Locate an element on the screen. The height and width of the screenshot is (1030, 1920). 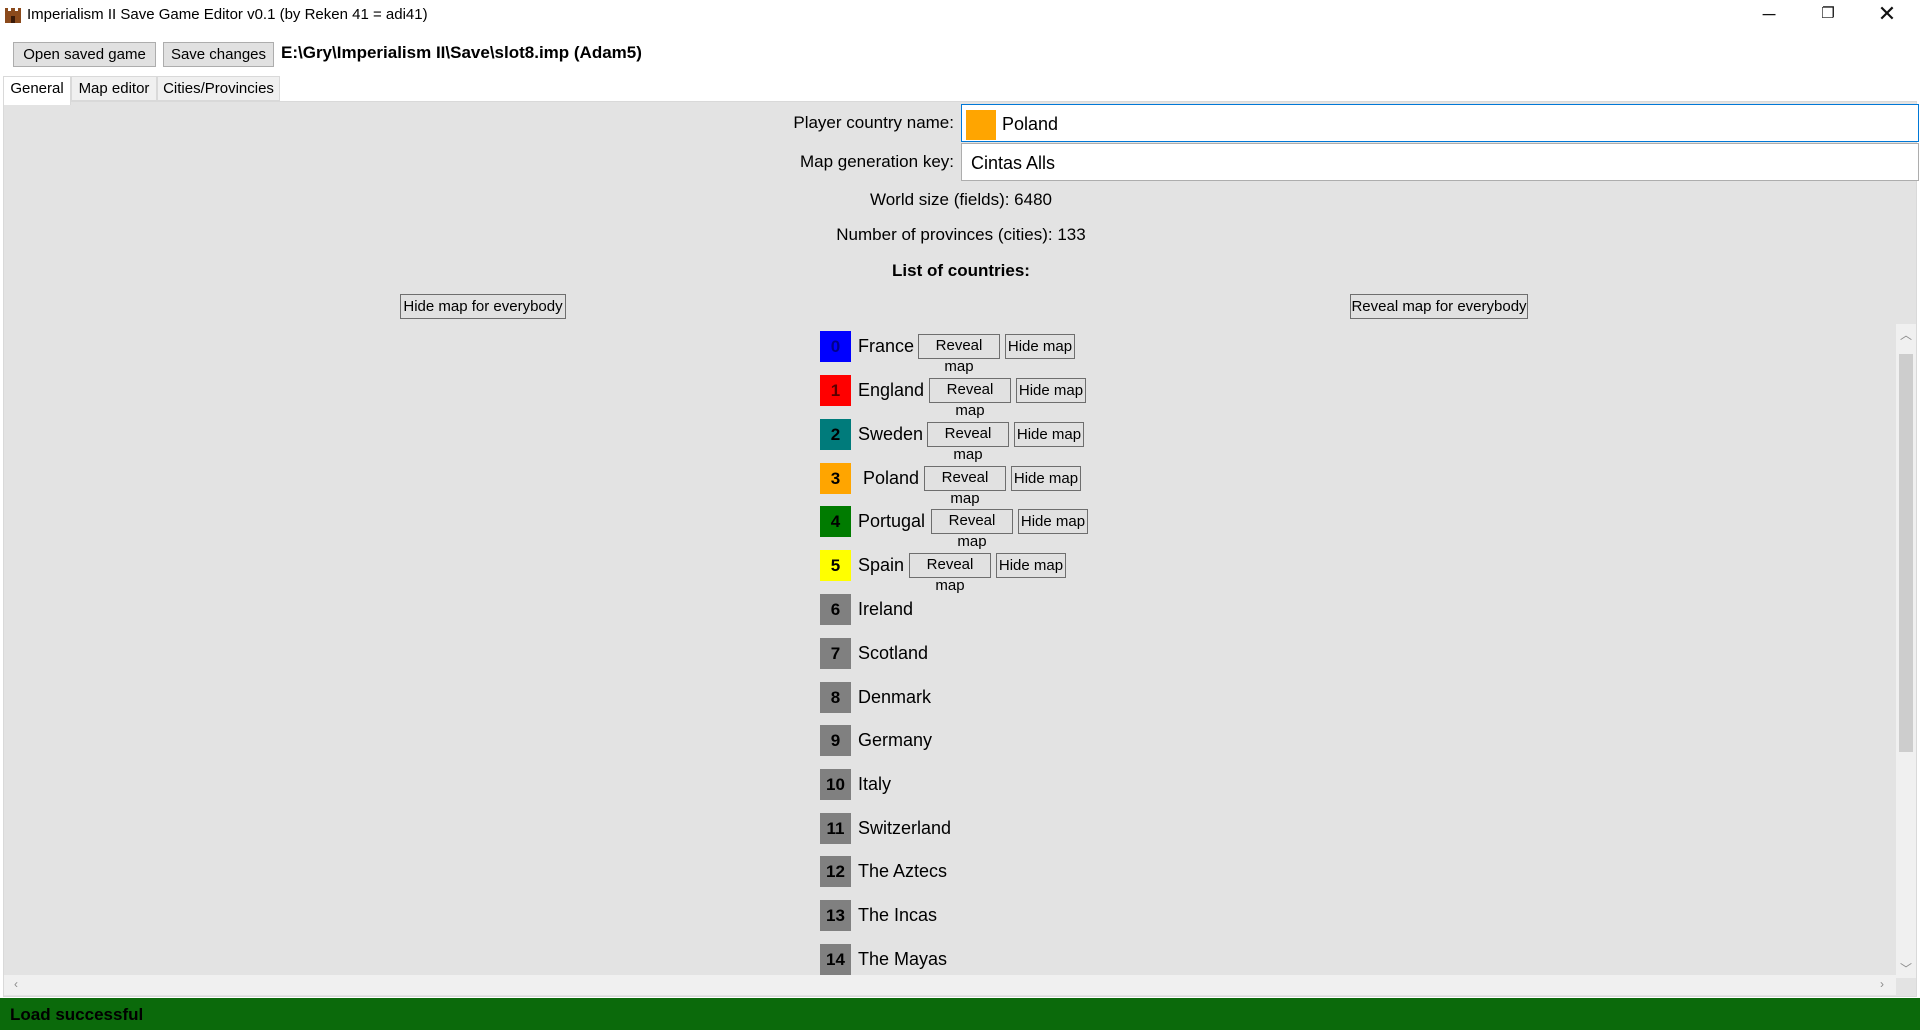
country-color-swatch: 14 is located at coordinates (835, 959).